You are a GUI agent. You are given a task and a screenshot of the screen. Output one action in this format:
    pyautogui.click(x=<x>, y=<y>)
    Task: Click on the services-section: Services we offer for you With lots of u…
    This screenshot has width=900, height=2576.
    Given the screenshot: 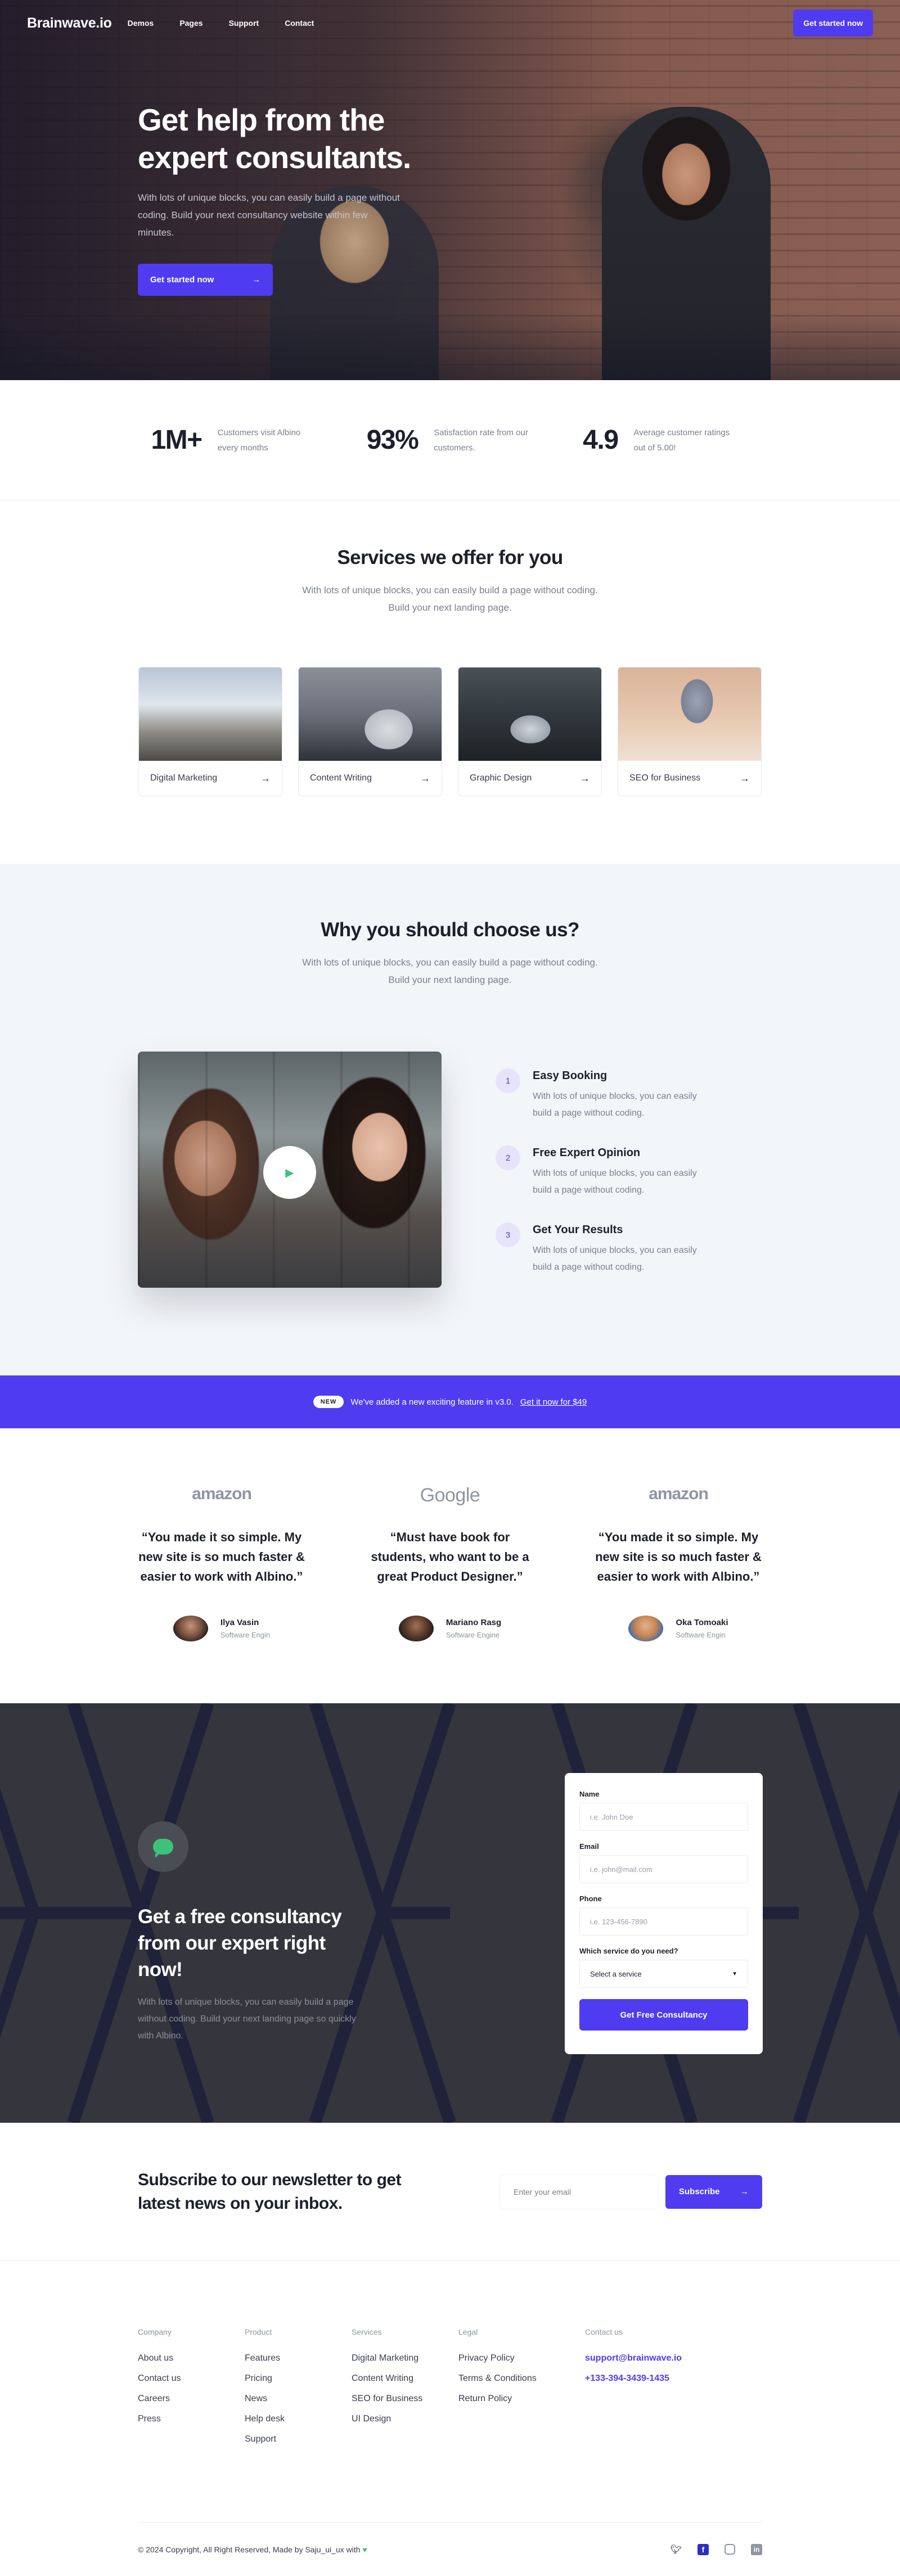 What is the action you would take?
    pyautogui.click(x=450, y=682)
    